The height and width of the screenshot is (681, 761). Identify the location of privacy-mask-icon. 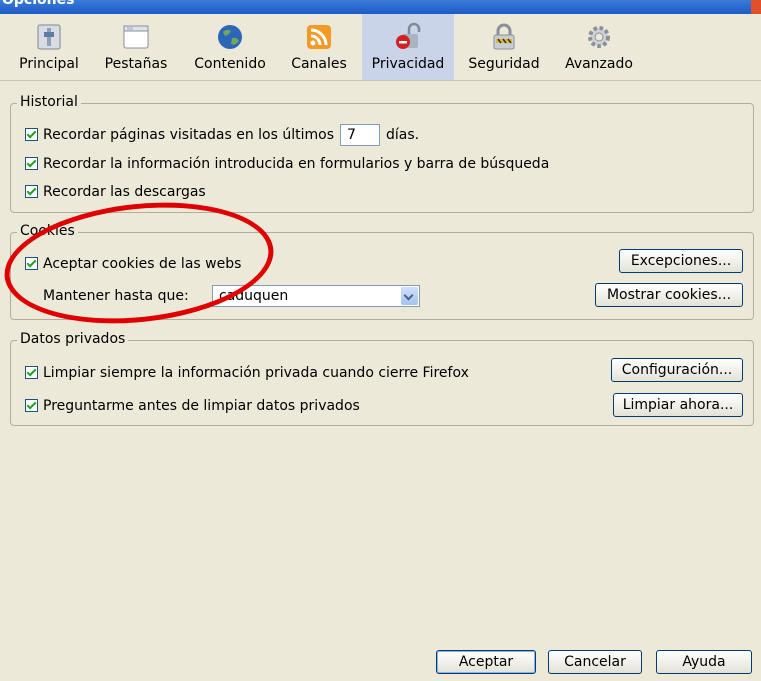
(408, 35).